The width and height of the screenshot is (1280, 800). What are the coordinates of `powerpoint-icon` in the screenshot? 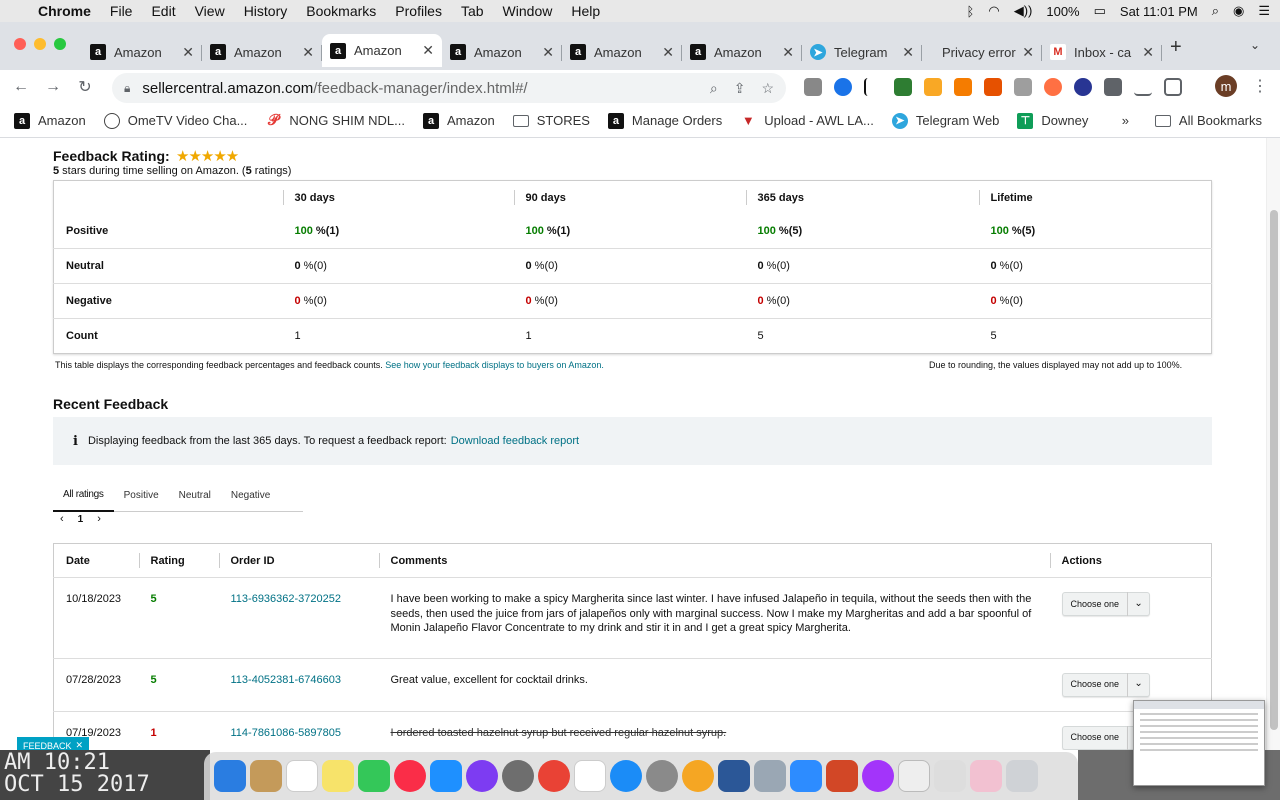 It's located at (842, 776).